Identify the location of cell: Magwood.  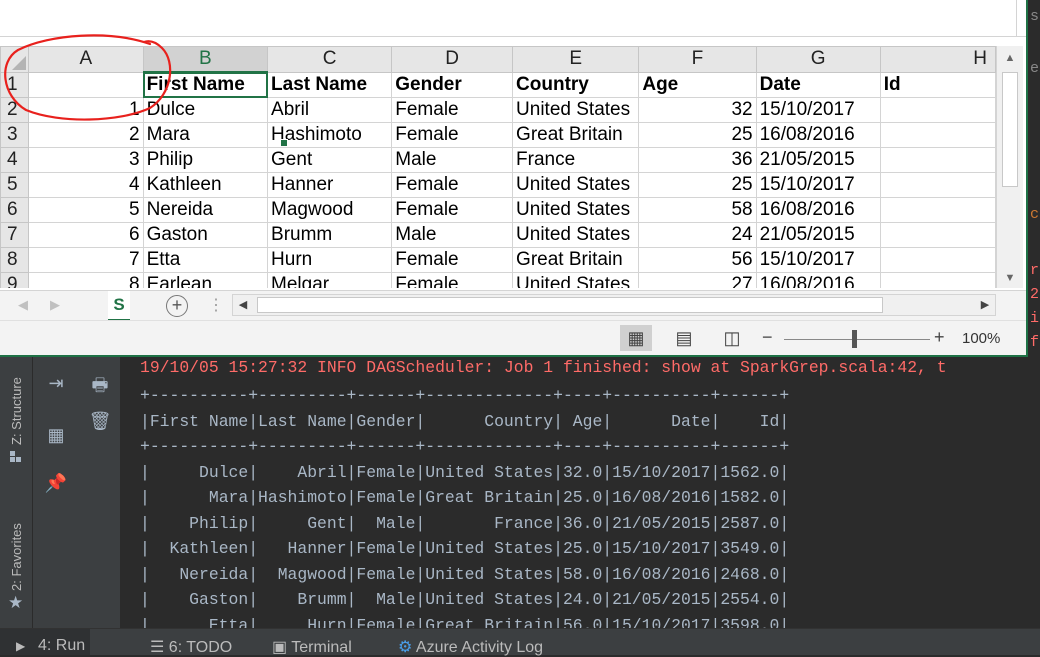
(330, 210).